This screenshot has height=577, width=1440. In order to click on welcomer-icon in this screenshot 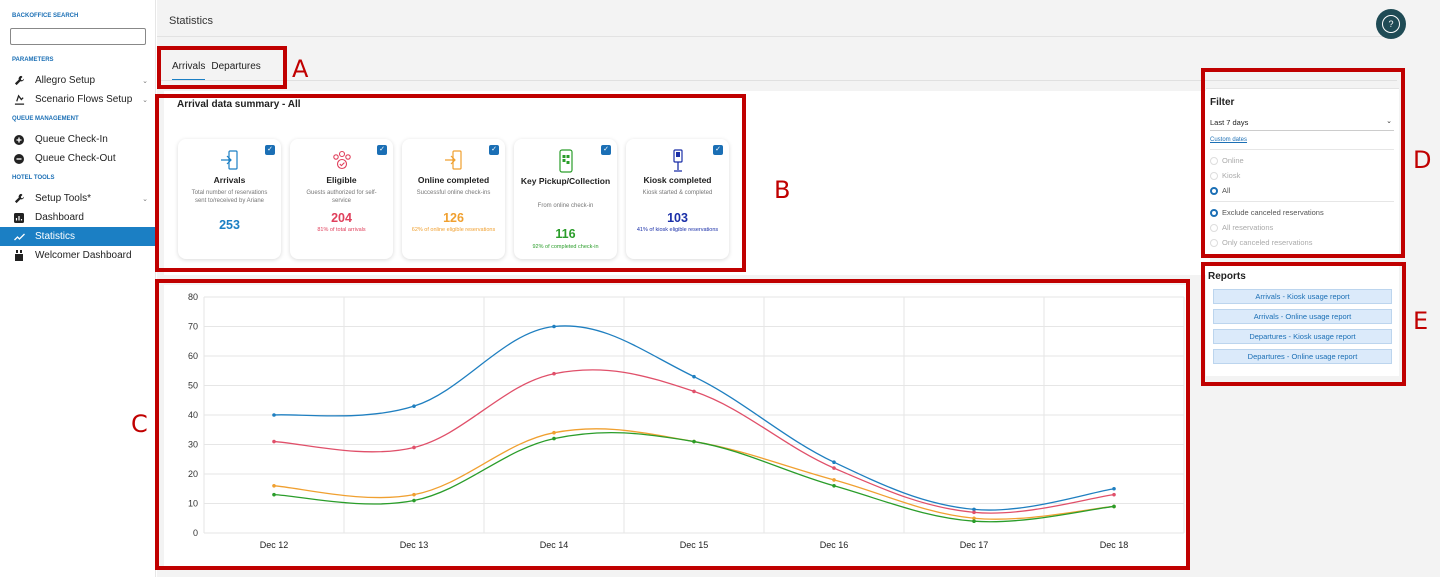, I will do `click(19, 256)`.